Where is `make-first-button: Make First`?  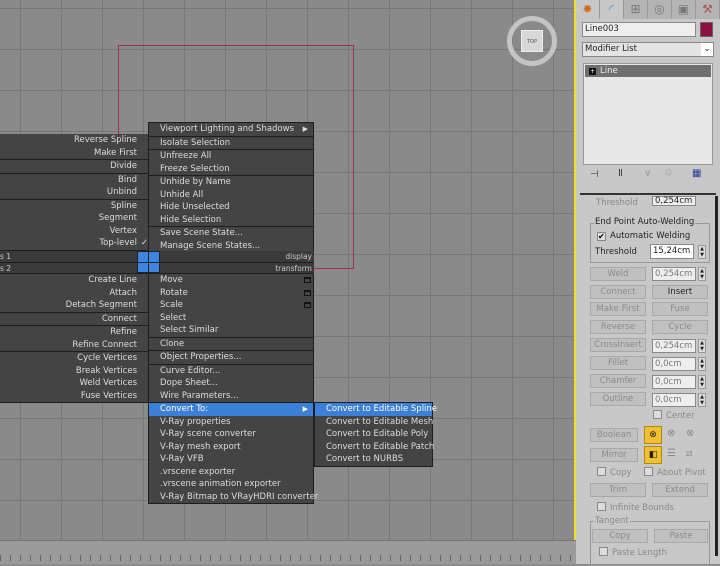 make-first-button: Make First is located at coordinates (618, 309).